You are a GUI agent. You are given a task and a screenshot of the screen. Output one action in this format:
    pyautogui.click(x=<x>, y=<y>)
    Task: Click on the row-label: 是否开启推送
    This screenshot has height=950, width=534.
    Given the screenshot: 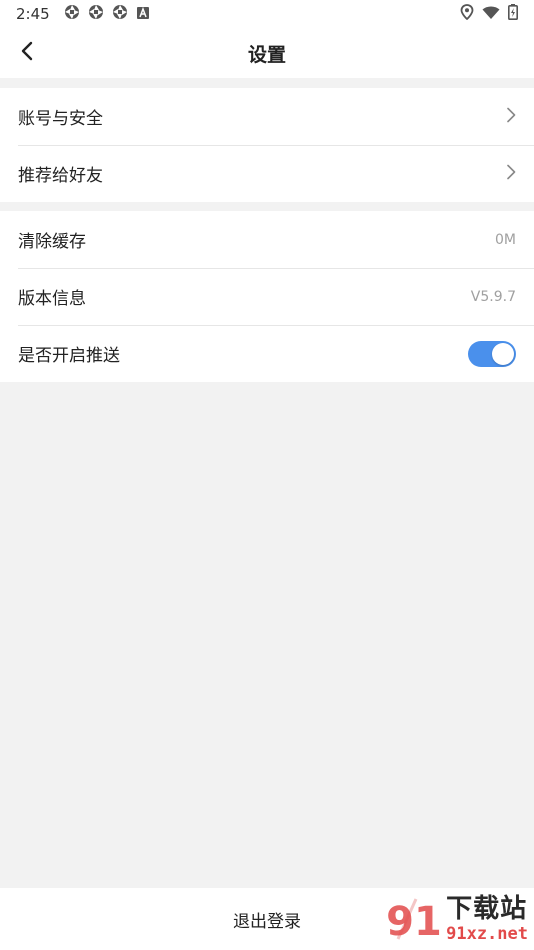 What is the action you would take?
    pyautogui.click(x=69, y=356)
    